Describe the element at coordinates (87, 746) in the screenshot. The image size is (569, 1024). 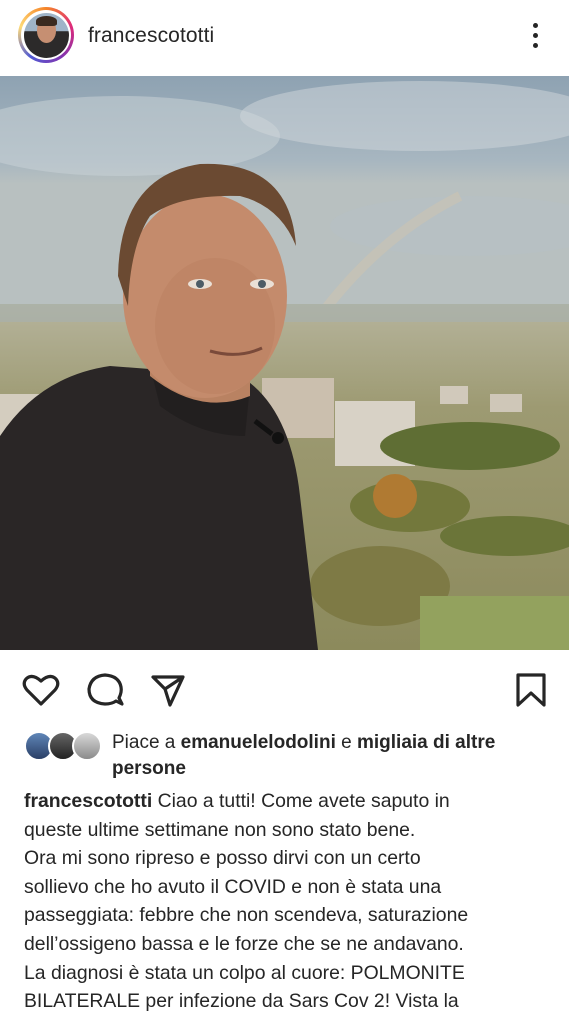
I see `liker-avatar` at that location.